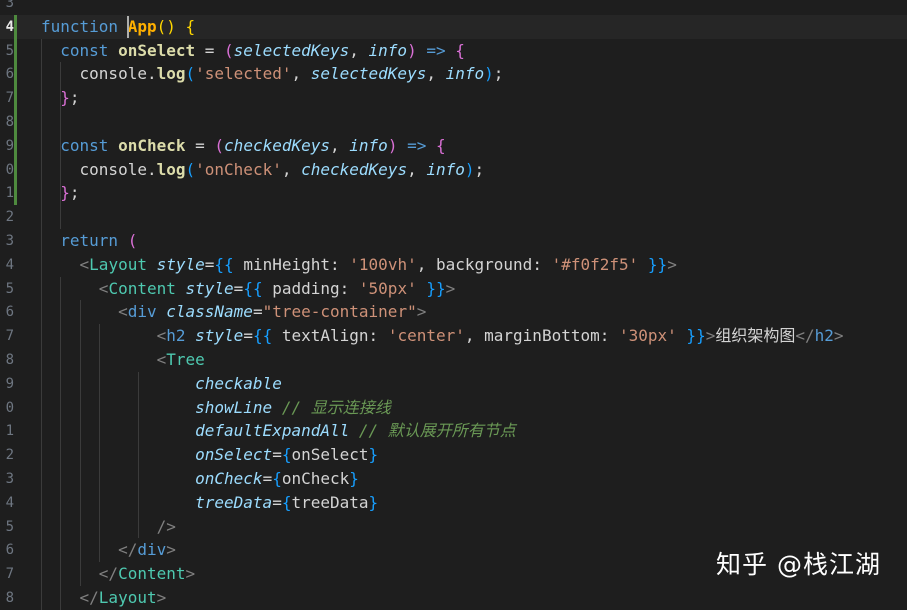 The image size is (907, 610). I want to click on code-line: 8, so click(453, 122).